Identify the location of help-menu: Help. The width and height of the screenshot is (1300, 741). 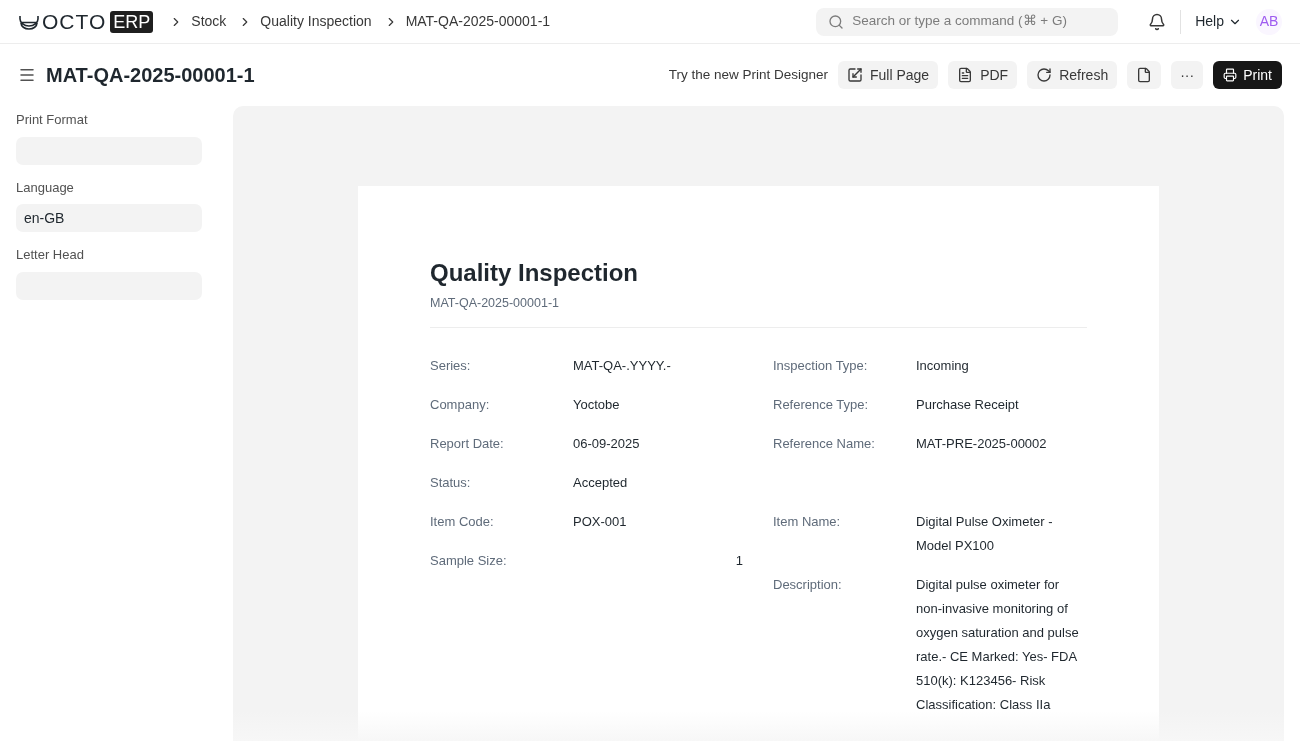
(1218, 21).